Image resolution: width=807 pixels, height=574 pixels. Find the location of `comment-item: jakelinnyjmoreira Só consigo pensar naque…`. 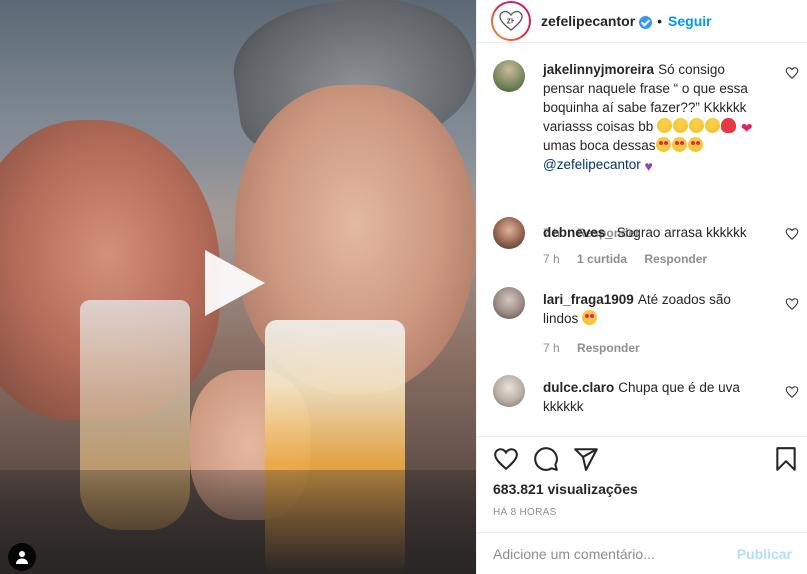

comment-item: jakelinnyjmoreira Só consigo pensar naque… is located at coordinates (646, 150).